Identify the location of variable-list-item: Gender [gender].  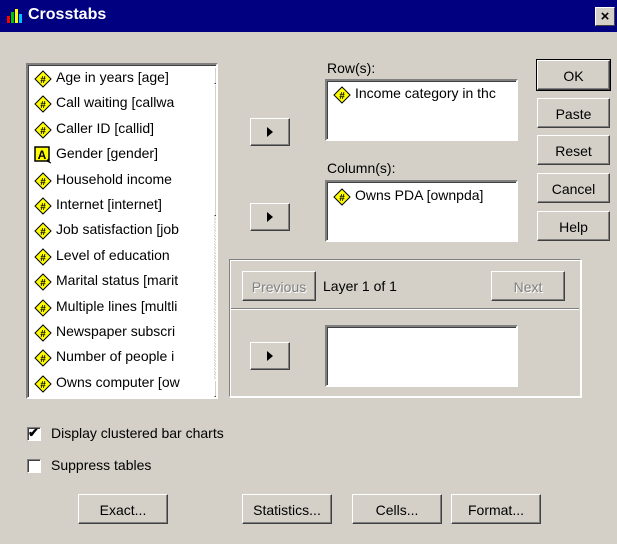
(116, 155).